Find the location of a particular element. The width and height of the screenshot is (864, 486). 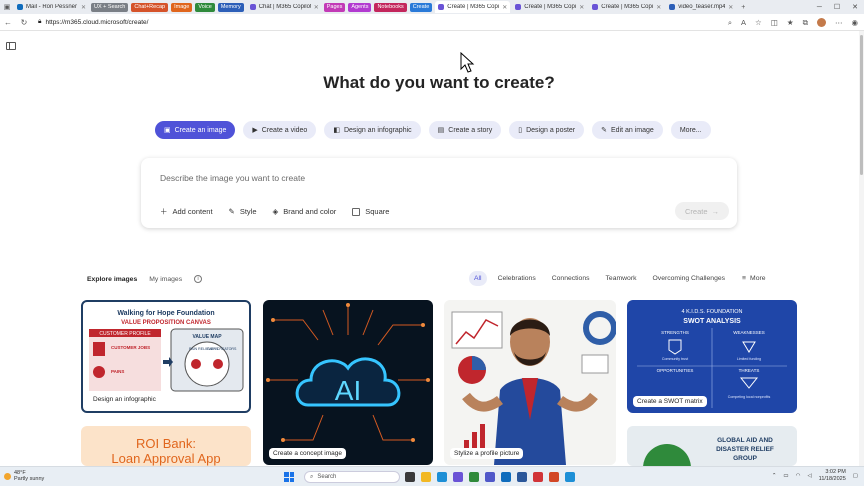

chip-create-a-story: ▤ Create a story is located at coordinates (465, 130).